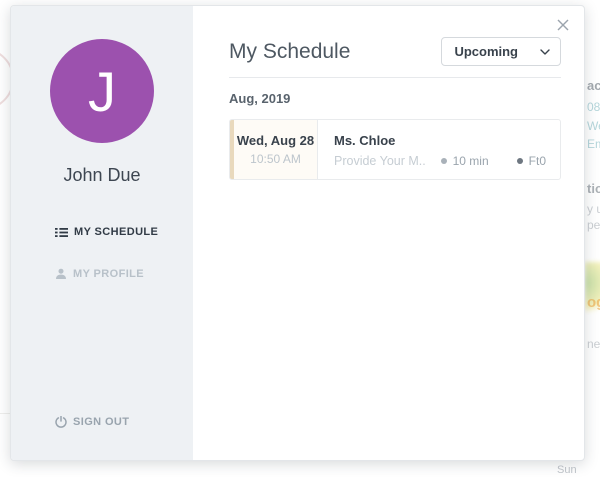 The height and width of the screenshot is (477, 600). I want to click on sidebar-nav: MY SCHEDULE MY PROFILE, so click(102, 264).